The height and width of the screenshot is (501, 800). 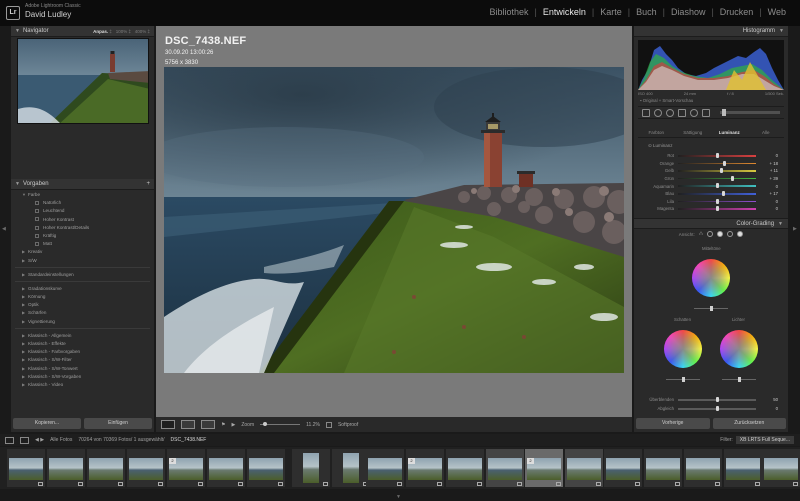 I want to click on shadows-luminance-handle, so click(x=683, y=379).